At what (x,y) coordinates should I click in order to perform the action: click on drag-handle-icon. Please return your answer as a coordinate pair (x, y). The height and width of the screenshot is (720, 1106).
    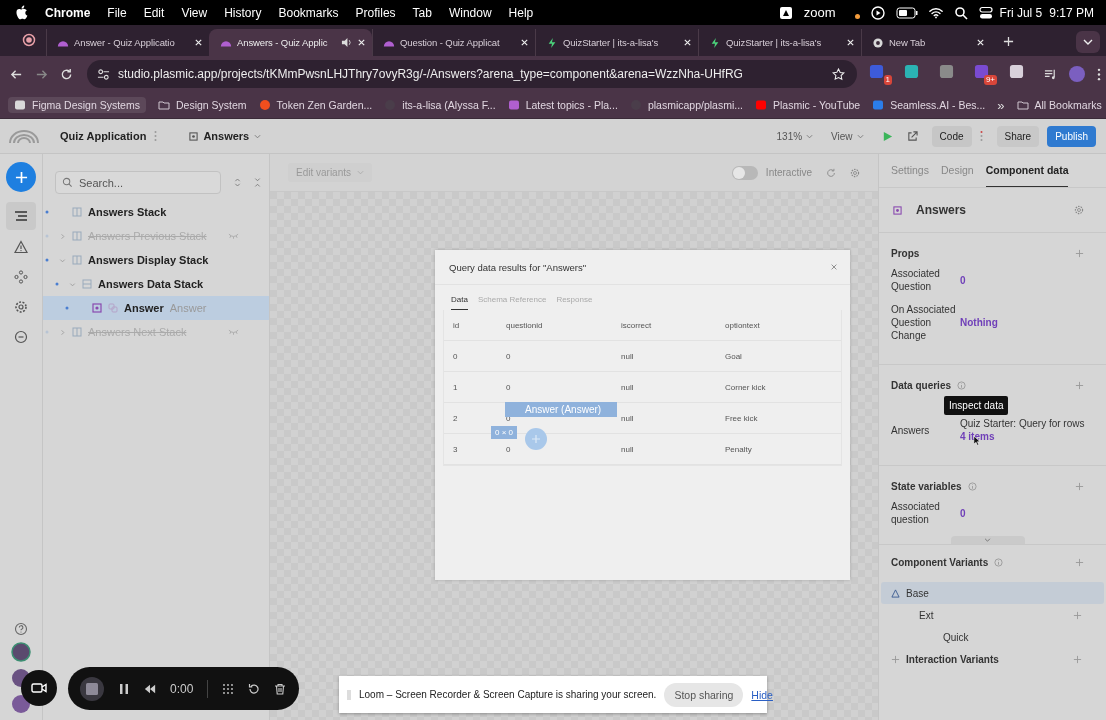
    Looking at the image, I should click on (349, 694).